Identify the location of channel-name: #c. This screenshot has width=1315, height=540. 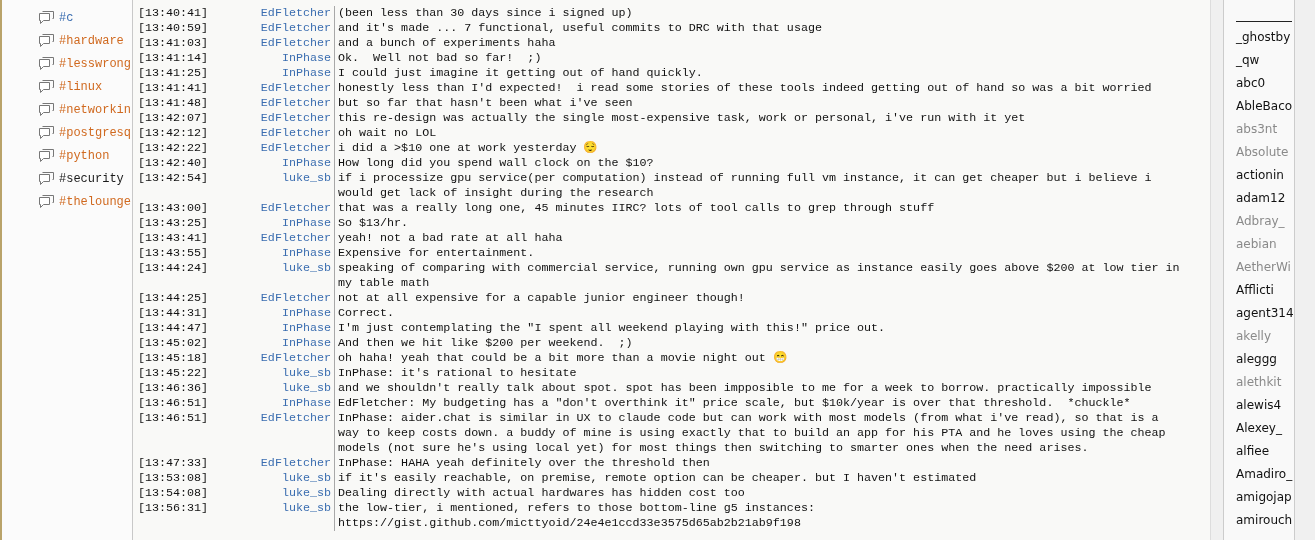
(66, 17).